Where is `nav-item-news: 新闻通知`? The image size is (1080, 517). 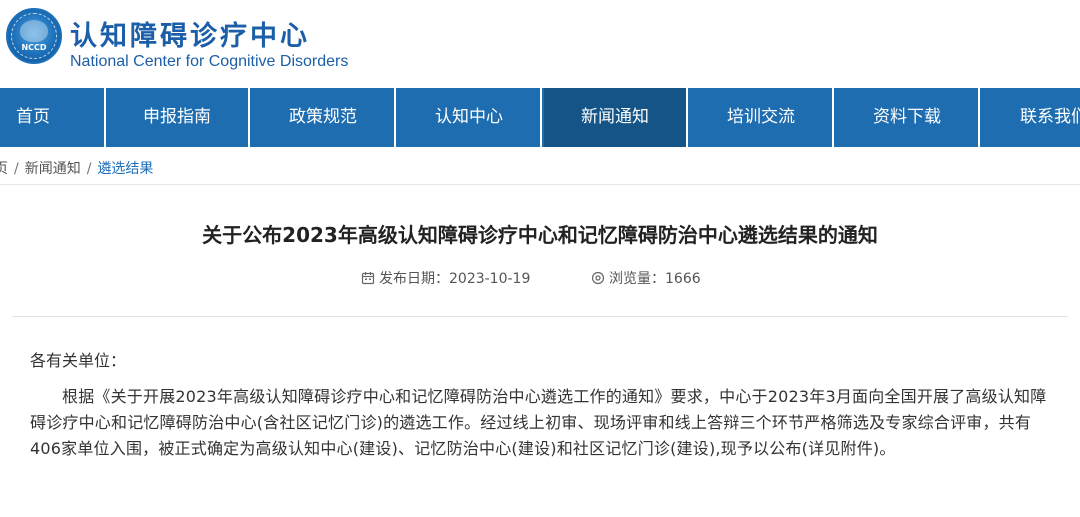 nav-item-news: 新闻通知 is located at coordinates (616, 117).